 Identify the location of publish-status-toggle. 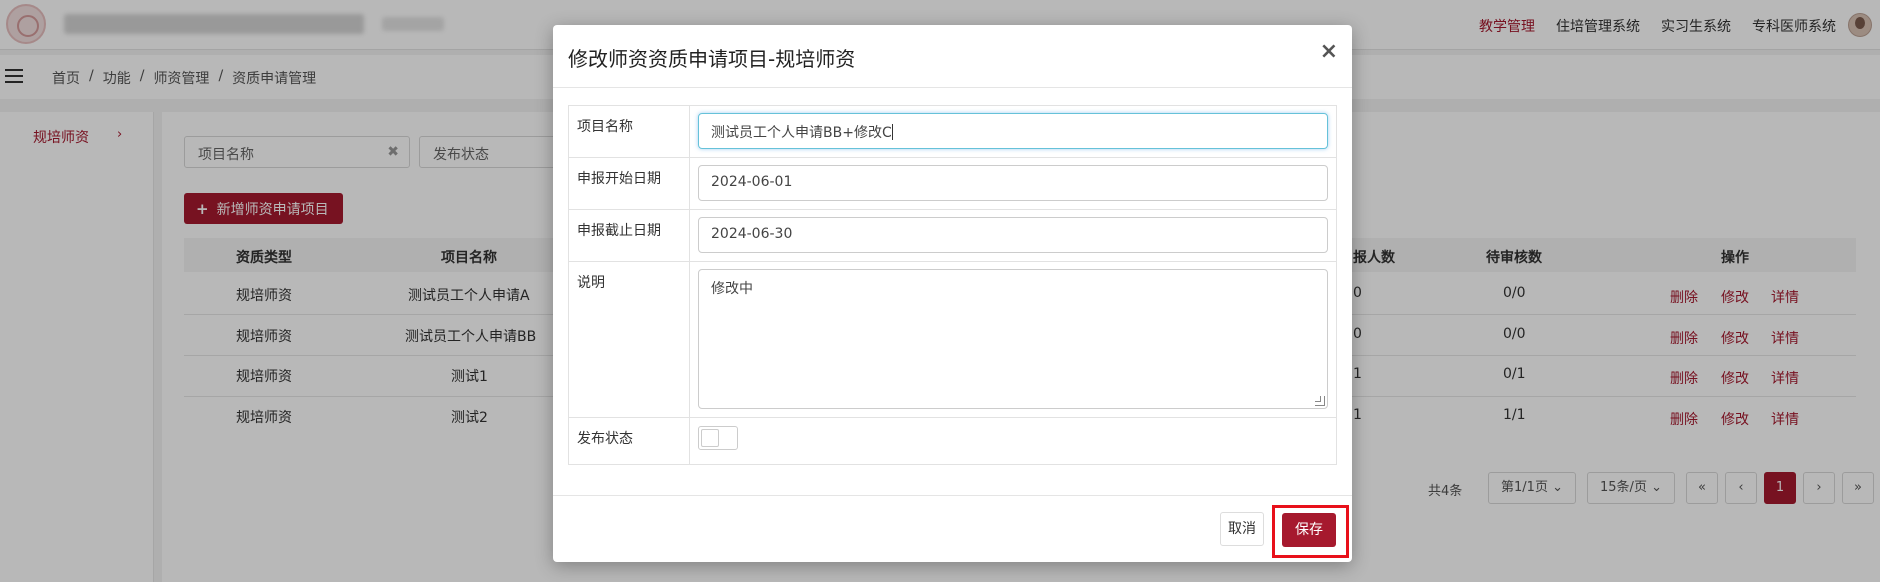
(718, 438).